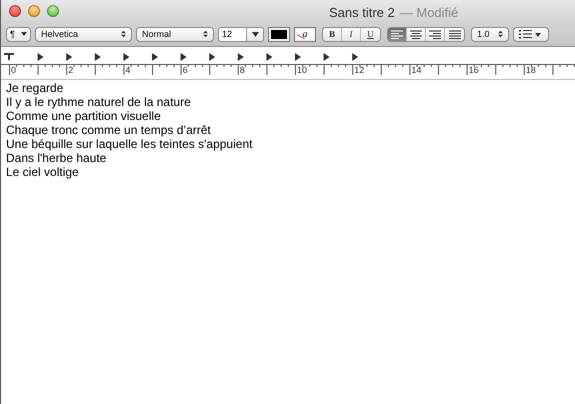 The width and height of the screenshot is (575, 404). I want to click on text-line: Je regarde, so click(35, 88).